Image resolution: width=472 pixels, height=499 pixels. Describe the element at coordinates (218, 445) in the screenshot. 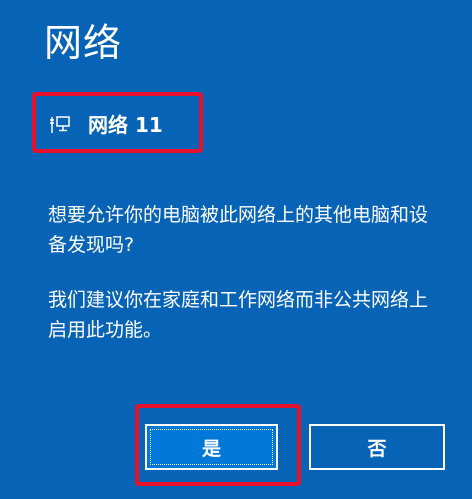

I see `yes-button-highlight-box` at that location.